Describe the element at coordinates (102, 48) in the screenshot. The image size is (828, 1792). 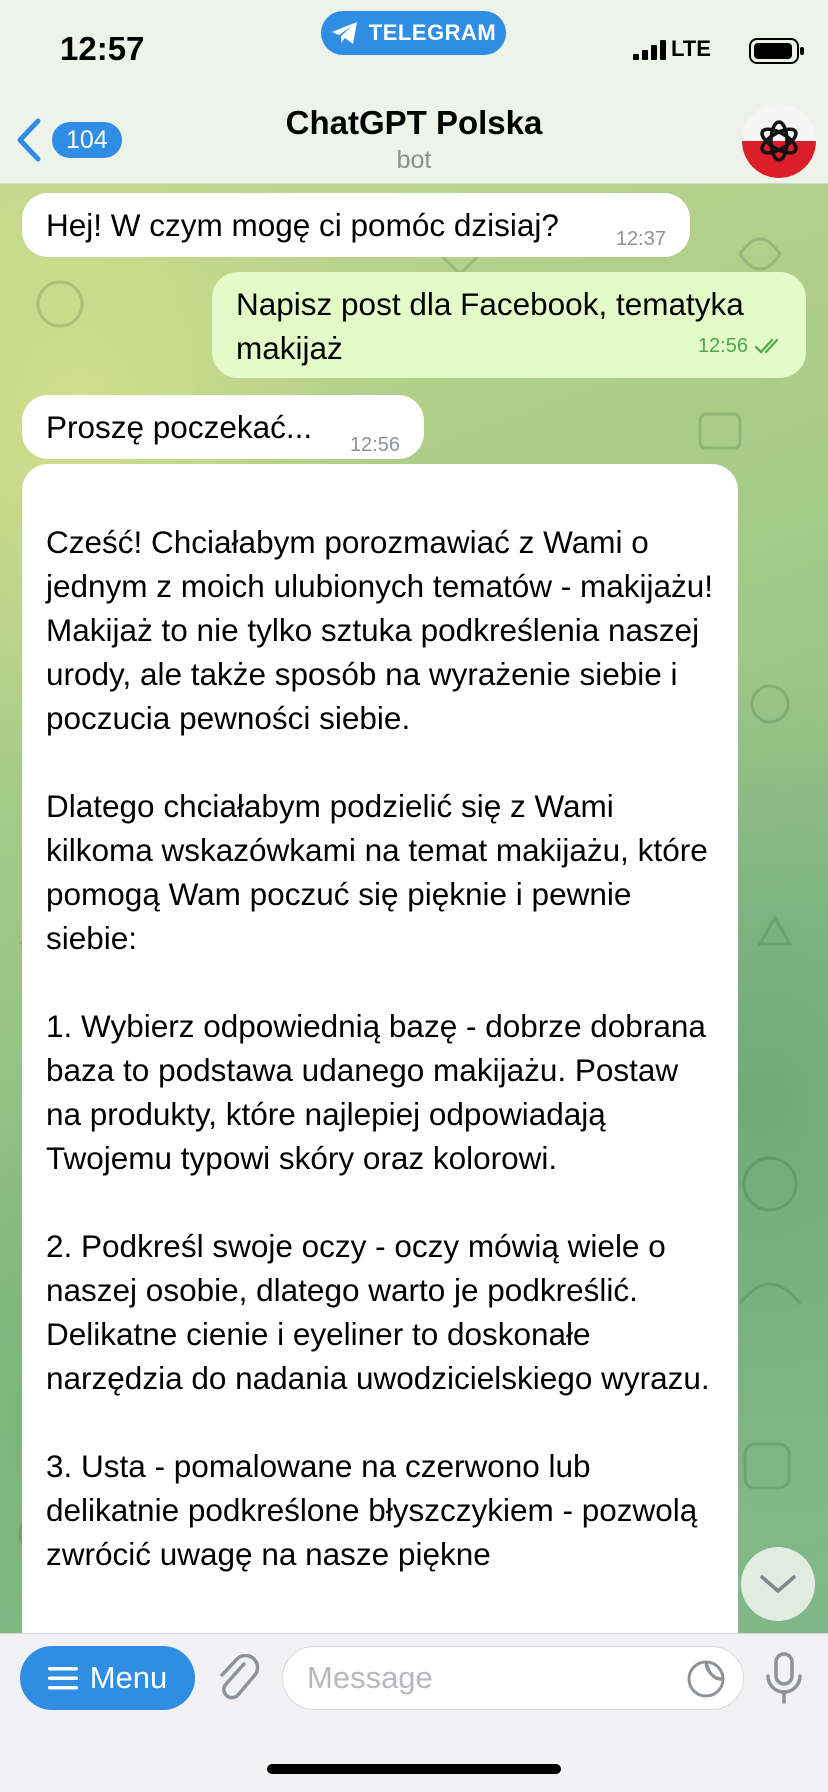
I see `status-time: 12:57` at that location.